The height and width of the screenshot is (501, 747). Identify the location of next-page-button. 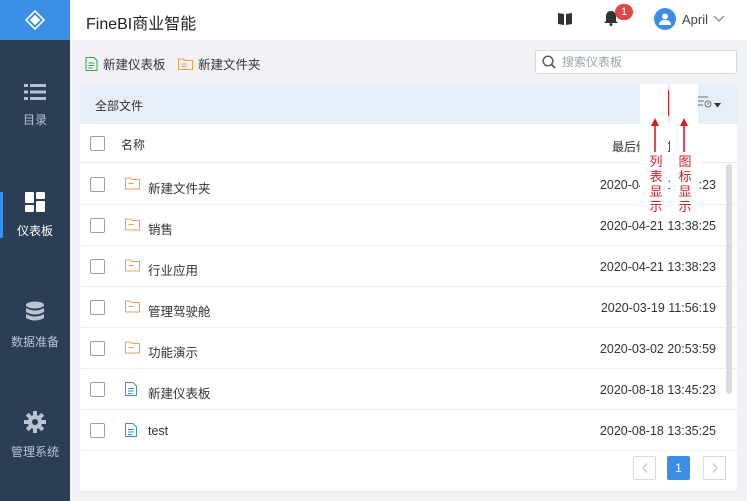
(714, 468).